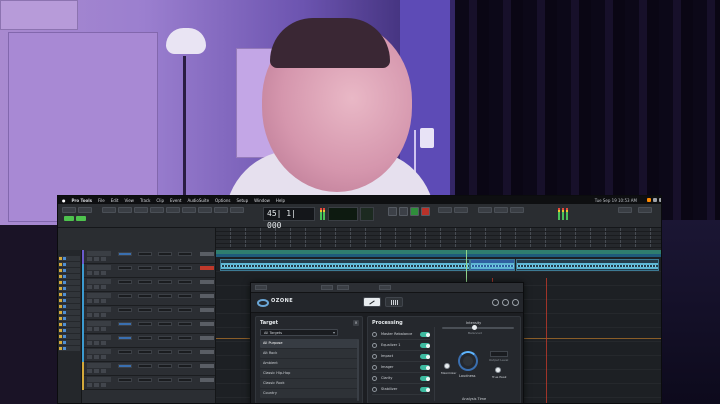 This screenshot has height=404, width=720. Describe the element at coordinates (401, 334) in the screenshot. I see `module-row: Master Rebalance` at that location.